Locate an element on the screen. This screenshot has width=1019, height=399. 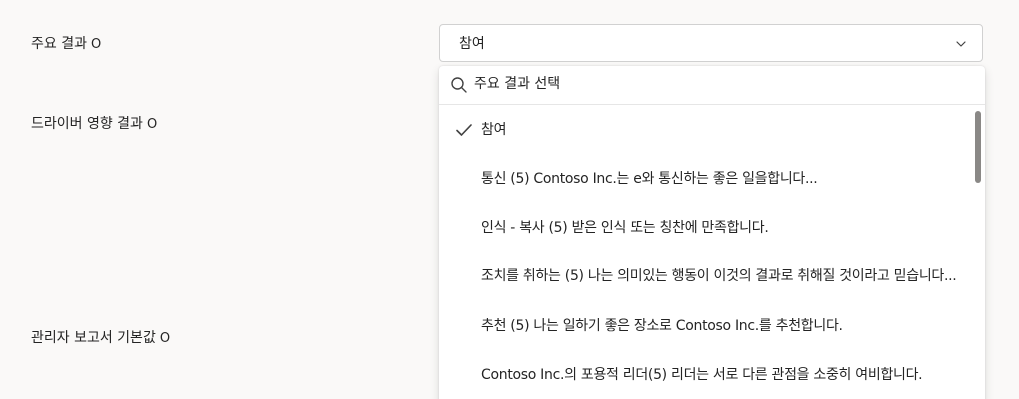
driver-impact-label-text: 드라이버 영향 결과 is located at coordinates (87, 124).